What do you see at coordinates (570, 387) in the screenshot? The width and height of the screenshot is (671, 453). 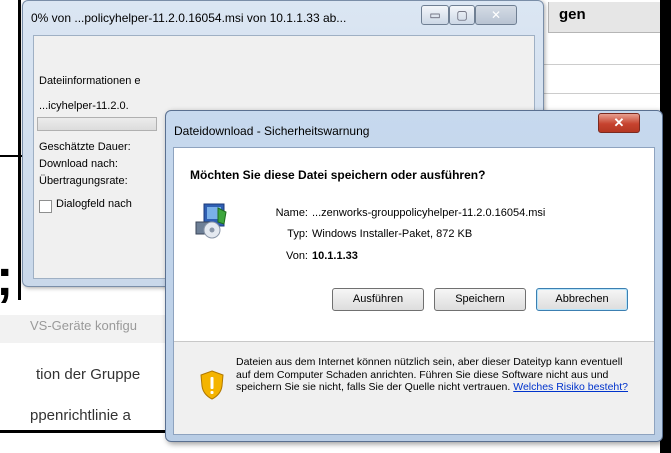 I see `risk-info-link: Welches Risiko besteht?` at bounding box center [570, 387].